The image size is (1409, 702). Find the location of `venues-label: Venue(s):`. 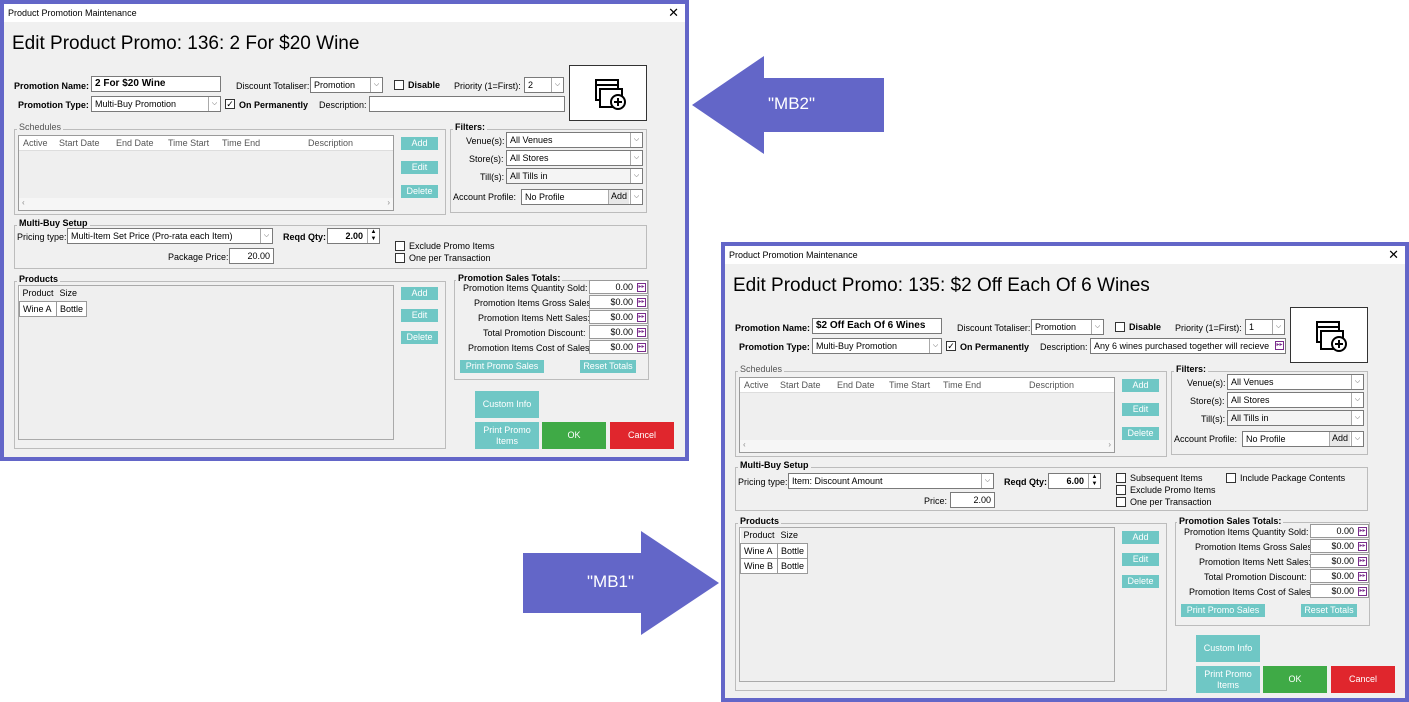

venues-label: Venue(s): is located at coordinates (1206, 383).